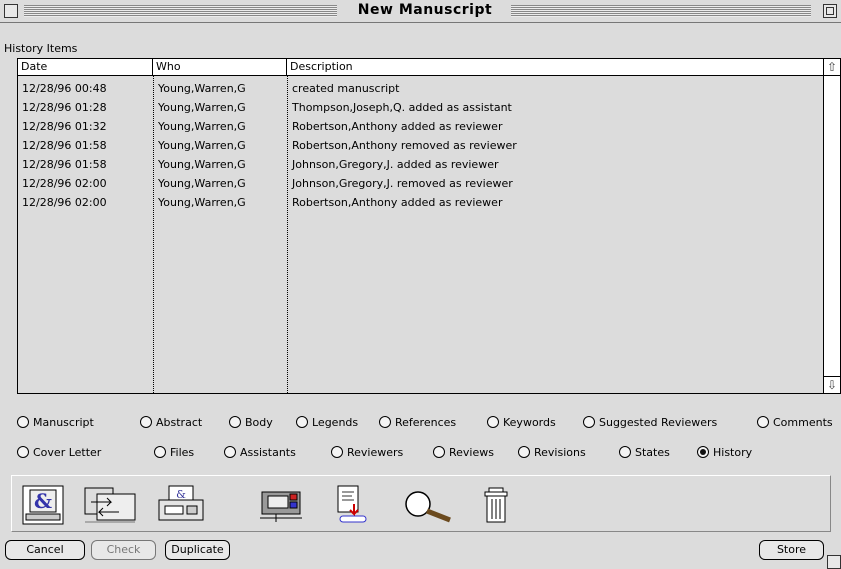 The image size is (841, 569). Describe the element at coordinates (220, 67) in the screenshot. I see `column-header-who: Who` at that location.